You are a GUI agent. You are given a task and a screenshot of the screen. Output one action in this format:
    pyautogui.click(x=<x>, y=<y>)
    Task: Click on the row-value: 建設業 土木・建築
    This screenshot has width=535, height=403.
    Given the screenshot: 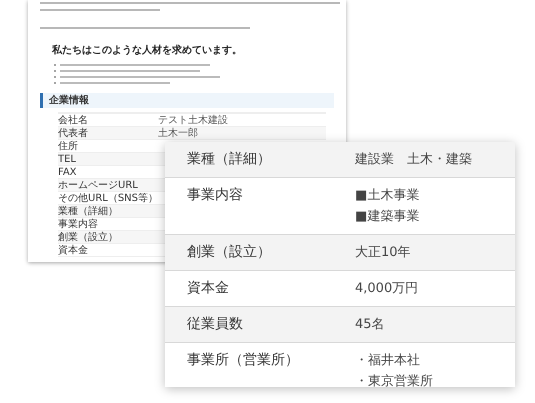 What is the action you would take?
    pyautogui.click(x=413, y=160)
    